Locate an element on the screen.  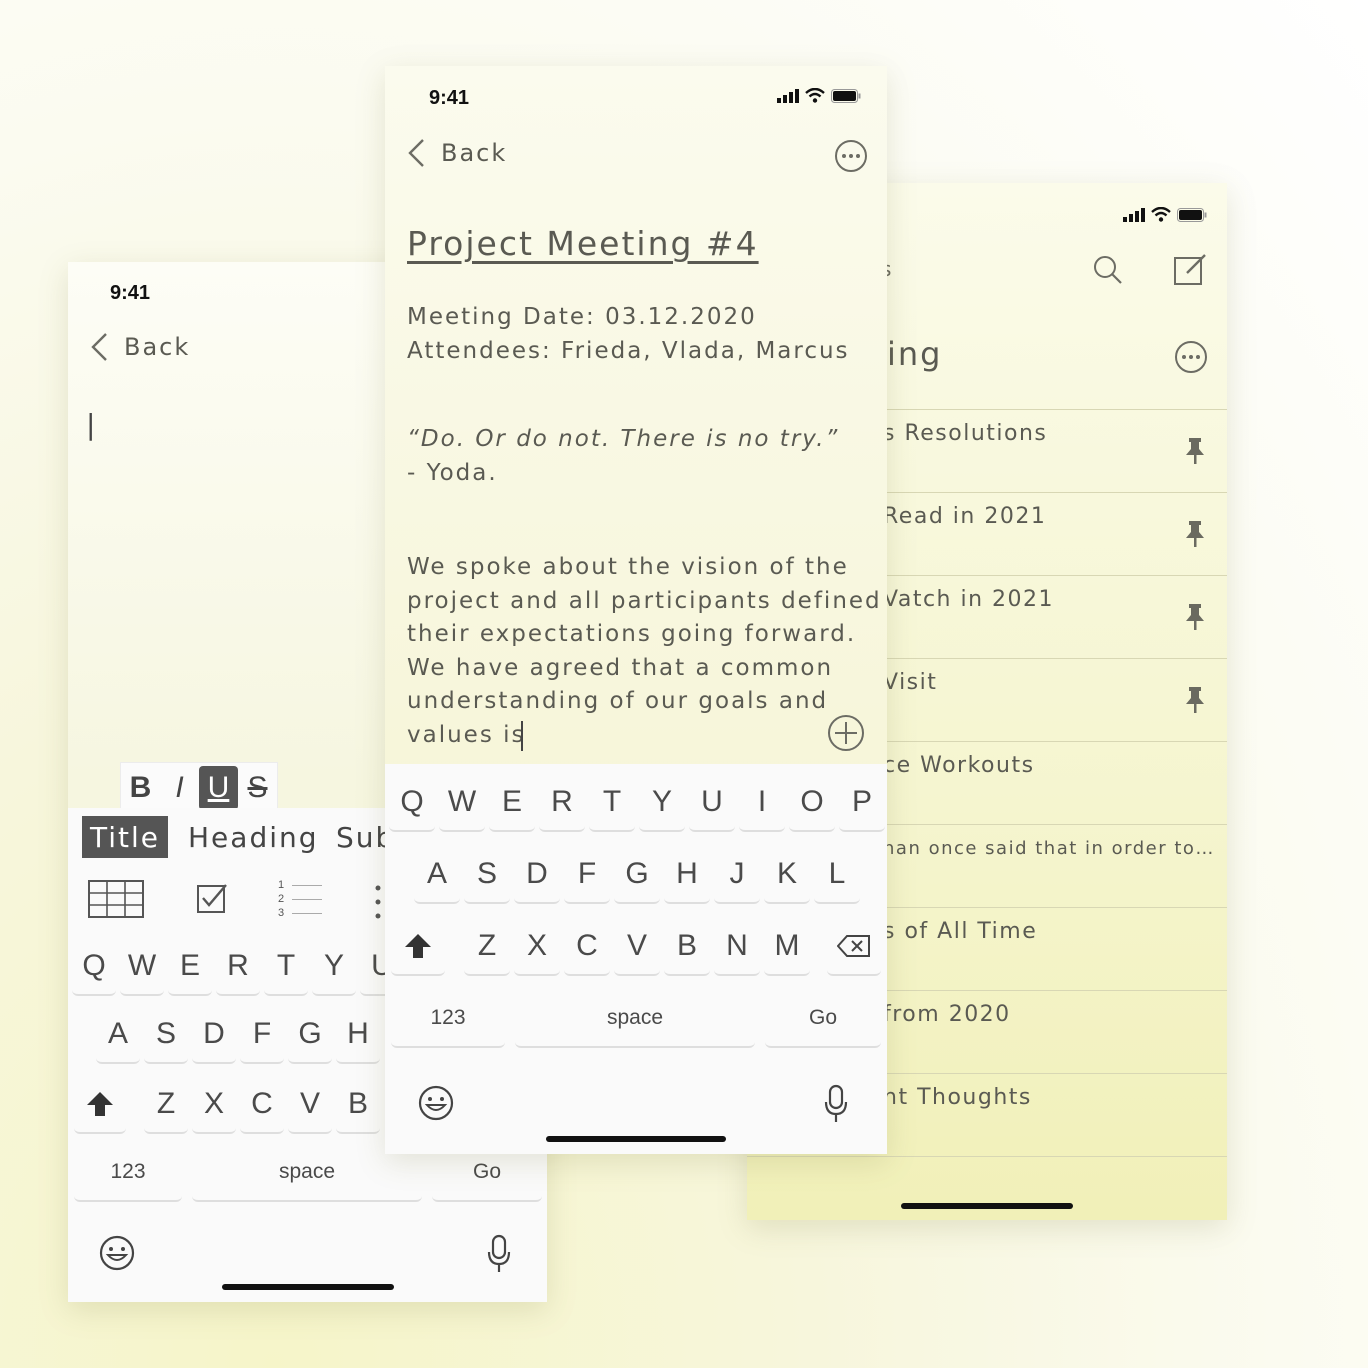
italic-button: I is located at coordinates (179, 788).